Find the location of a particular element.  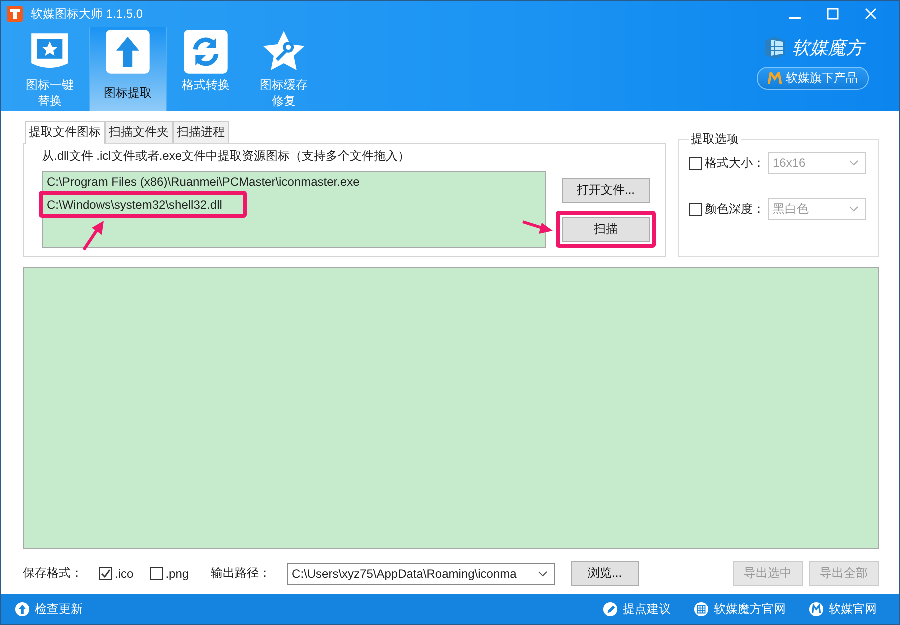

options-title: 提取选项 is located at coordinates (715, 139).